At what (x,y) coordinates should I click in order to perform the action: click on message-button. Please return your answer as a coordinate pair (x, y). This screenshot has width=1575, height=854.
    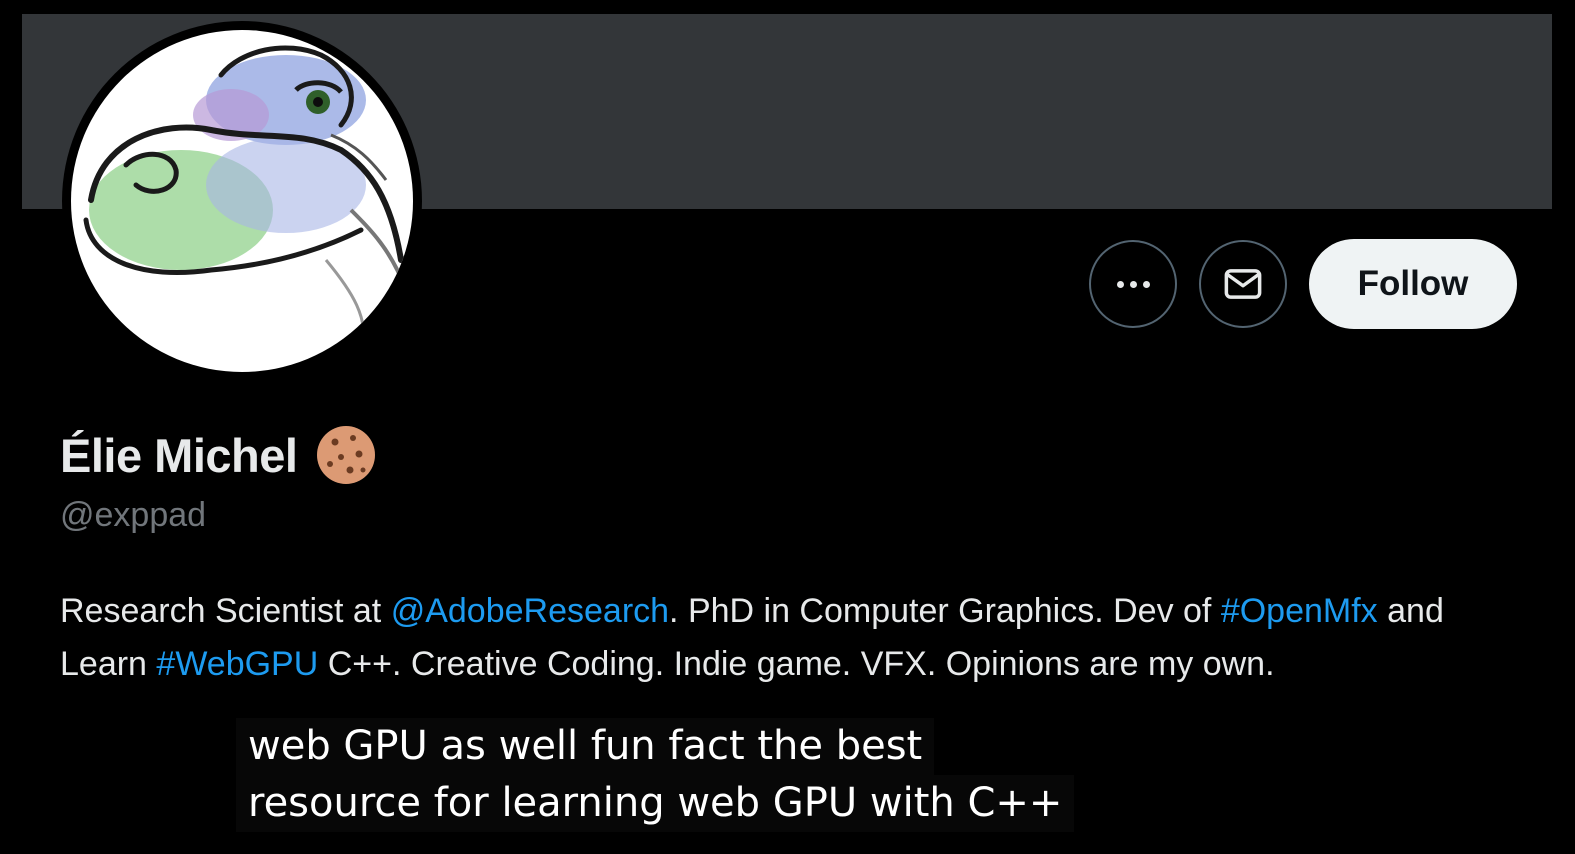
    Looking at the image, I should click on (1243, 284).